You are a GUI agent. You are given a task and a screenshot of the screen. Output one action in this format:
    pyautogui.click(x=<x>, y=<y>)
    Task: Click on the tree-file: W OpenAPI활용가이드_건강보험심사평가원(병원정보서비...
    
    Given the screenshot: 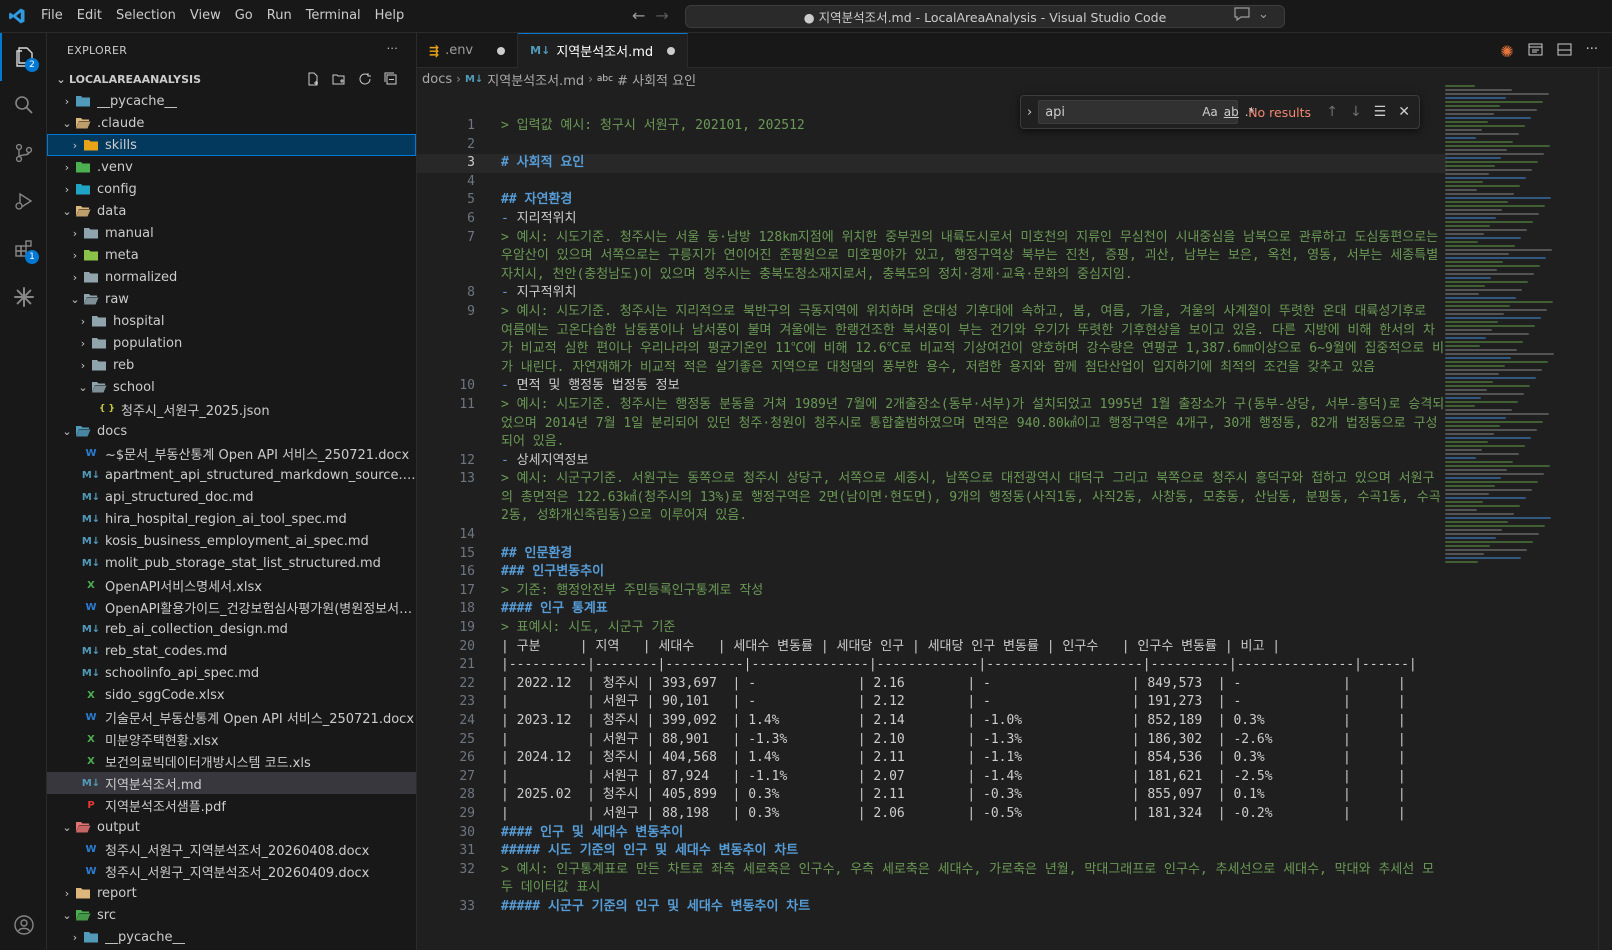 What is the action you would take?
    pyautogui.click(x=231, y=607)
    